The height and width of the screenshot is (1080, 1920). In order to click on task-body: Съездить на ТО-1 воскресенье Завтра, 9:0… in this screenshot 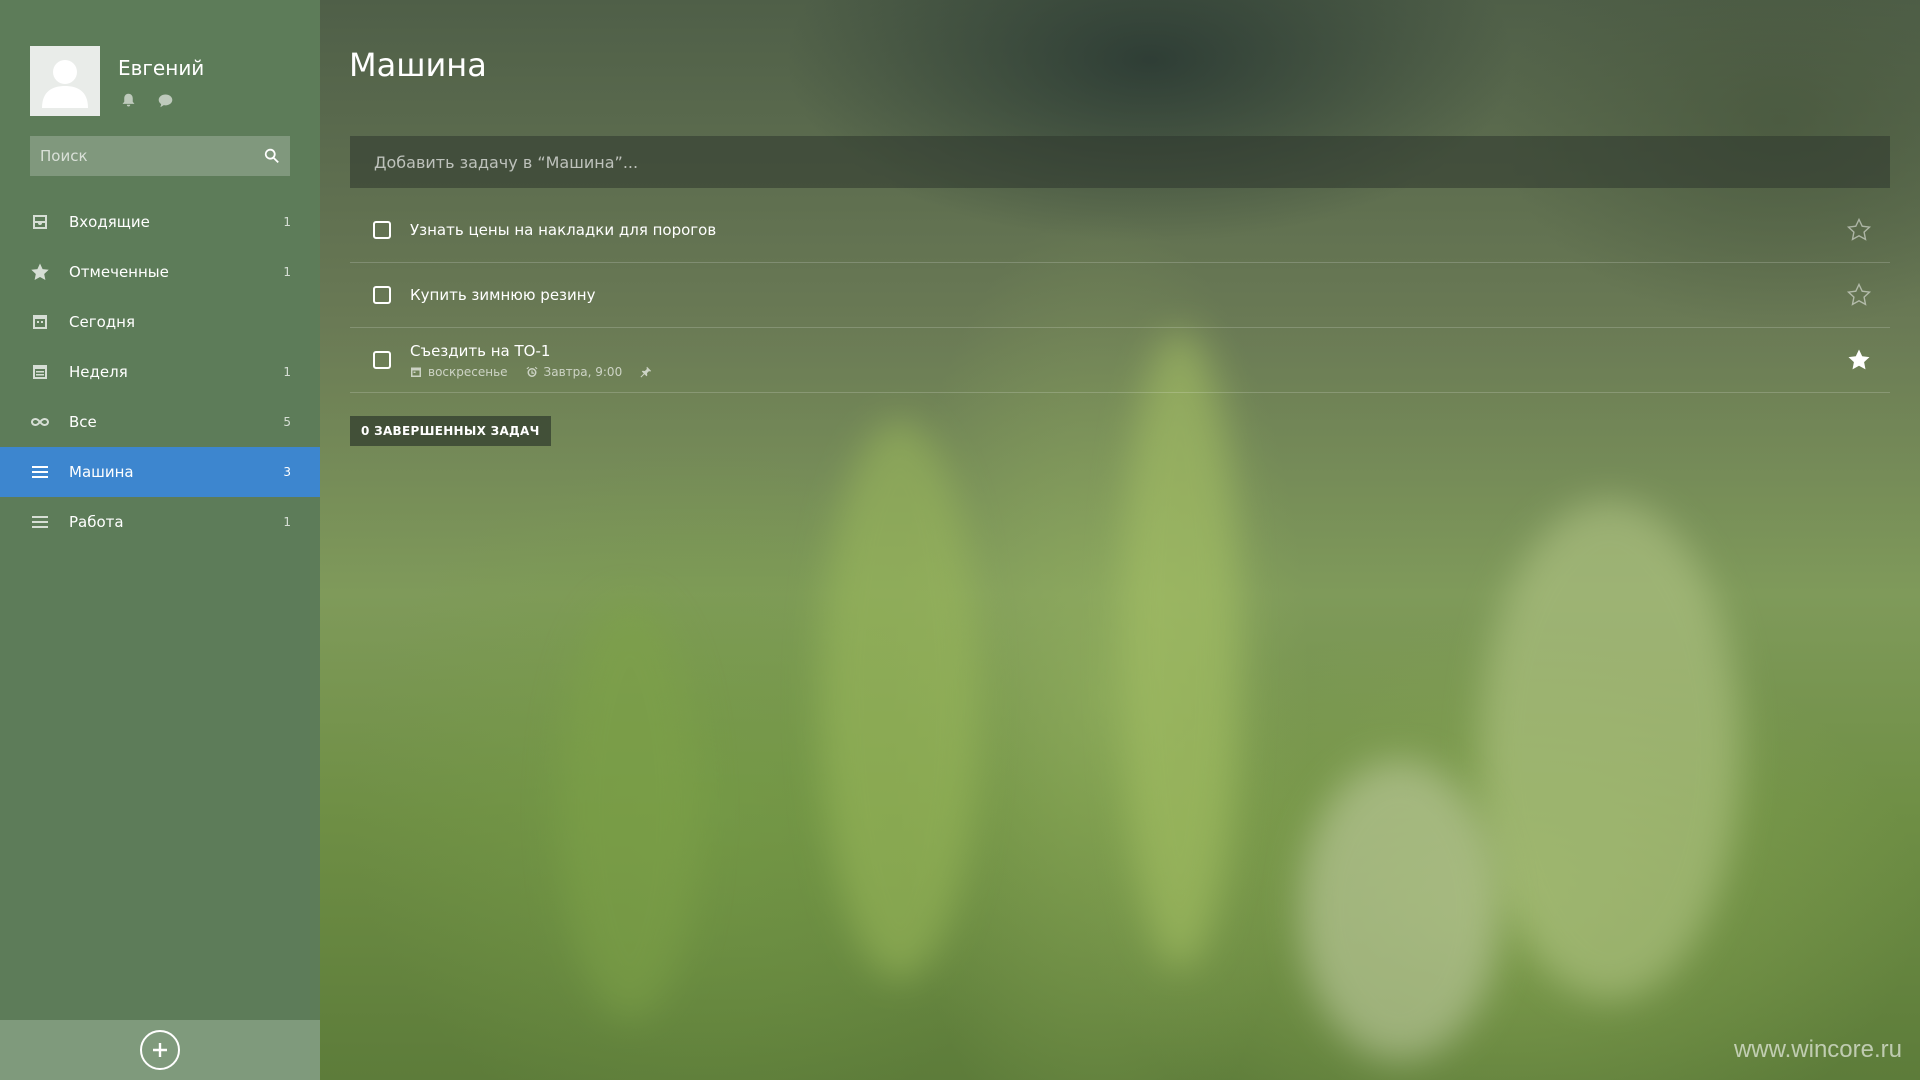, I will do `click(531, 360)`.